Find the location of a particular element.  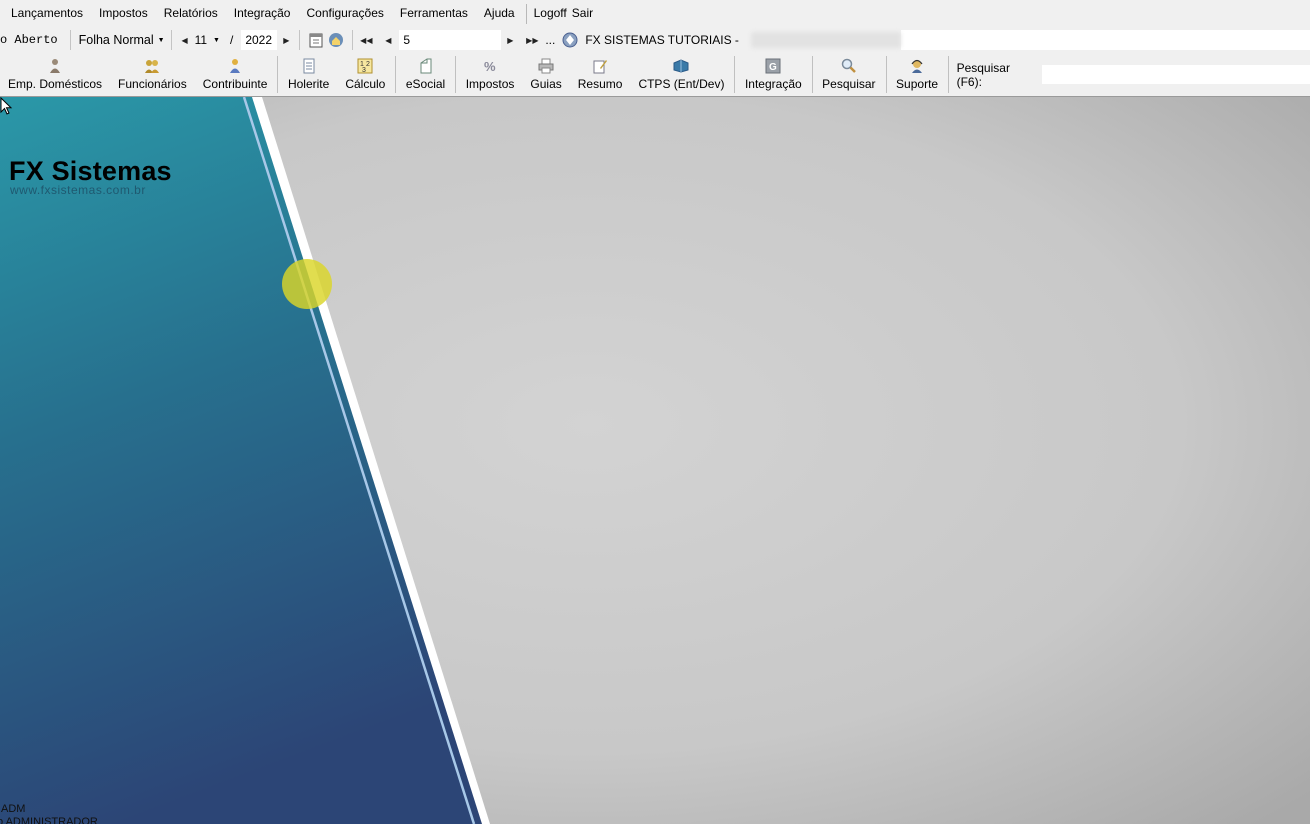

ctps-icon is located at coordinates (681, 66).